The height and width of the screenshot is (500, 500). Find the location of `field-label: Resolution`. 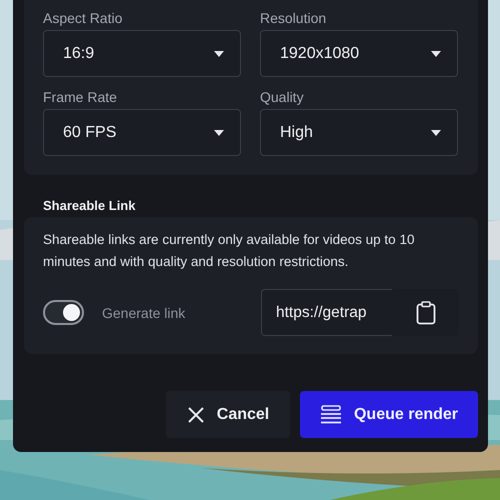

field-label: Resolution is located at coordinates (294, 18).